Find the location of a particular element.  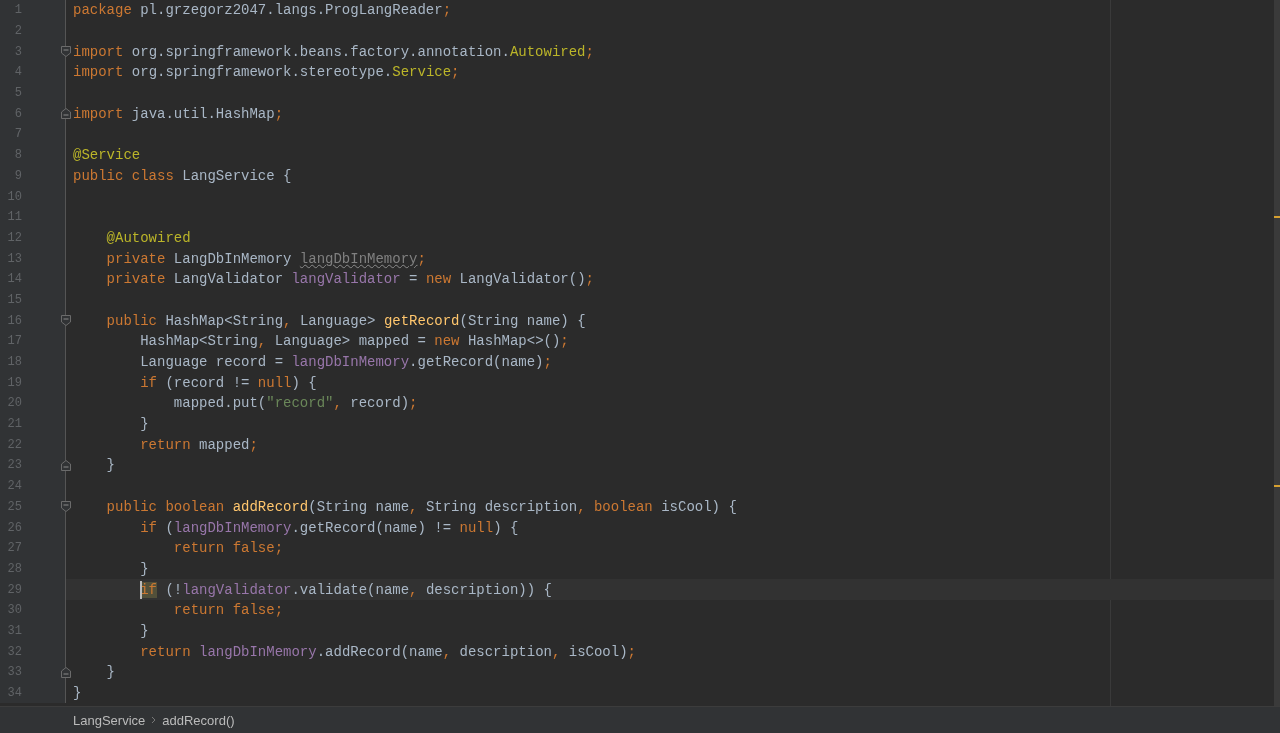

code-text: org.springframework.stereotype. is located at coordinates (262, 72).